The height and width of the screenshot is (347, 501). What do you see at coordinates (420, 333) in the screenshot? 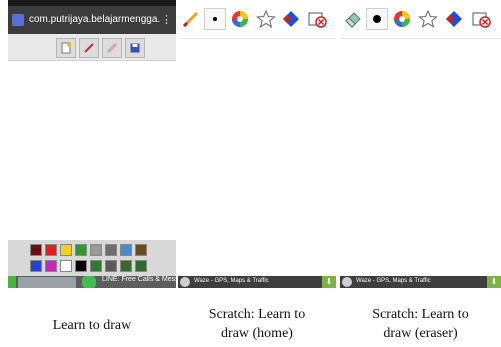
I see `caption-line: draw (eraser)` at bounding box center [420, 333].